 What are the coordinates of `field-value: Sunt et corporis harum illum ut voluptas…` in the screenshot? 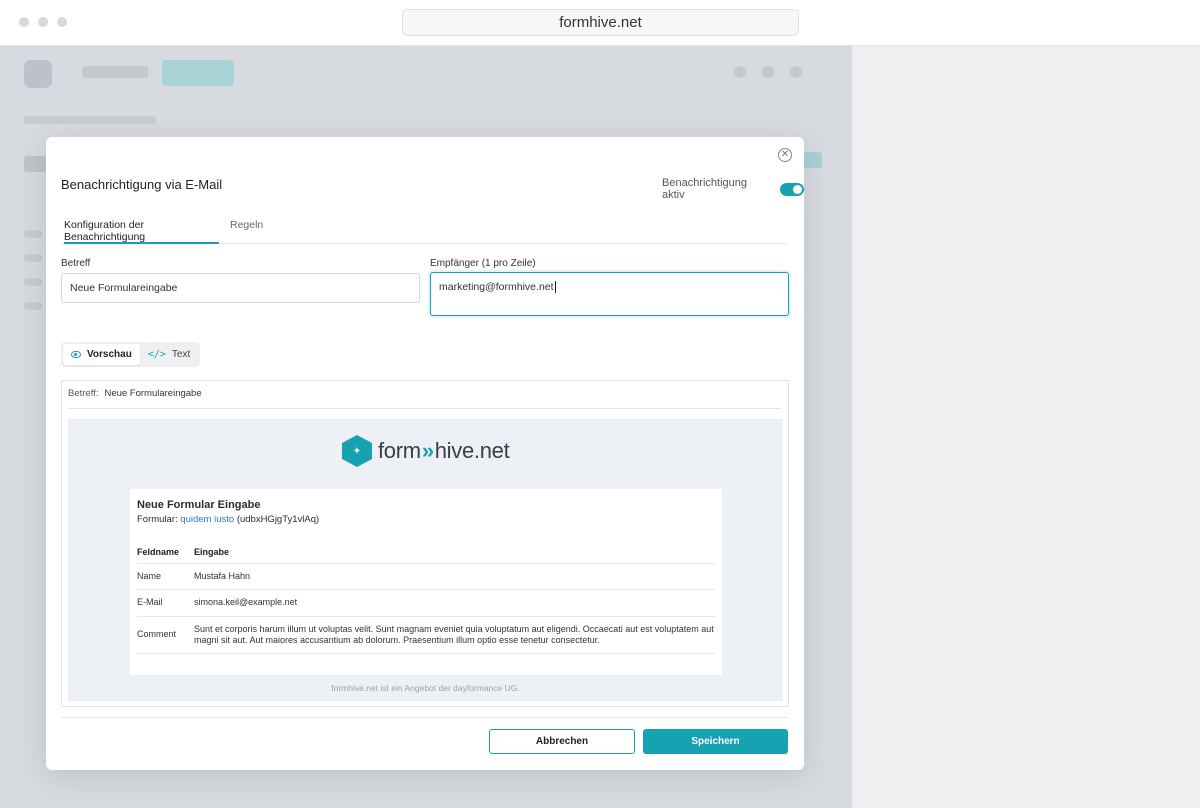 It's located at (454, 635).